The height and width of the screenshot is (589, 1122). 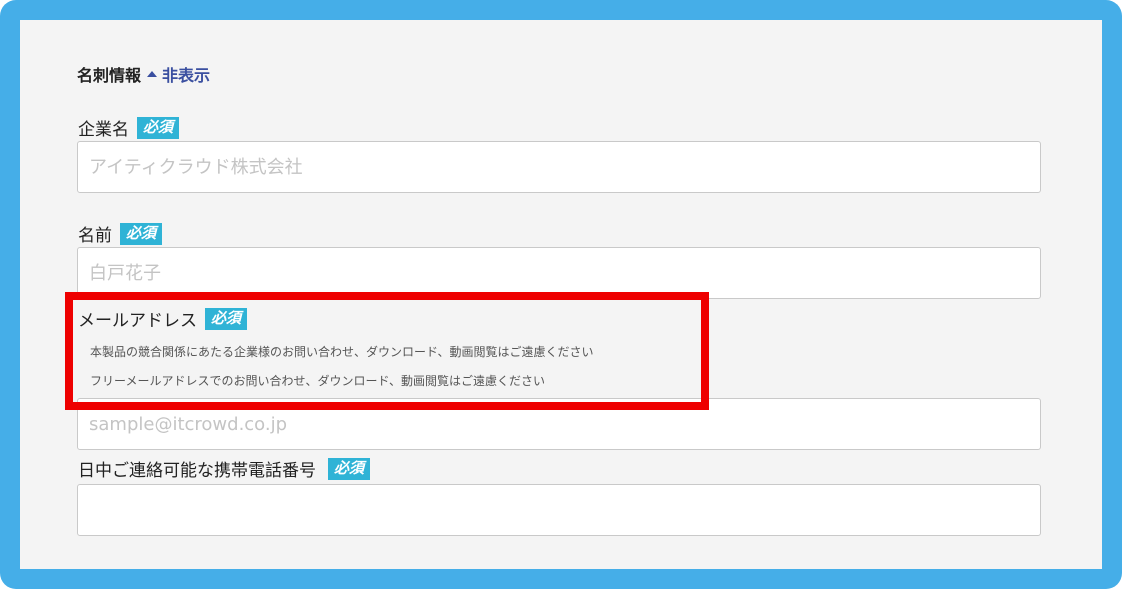 I want to click on name-label: 名前 必須, so click(x=120, y=233).